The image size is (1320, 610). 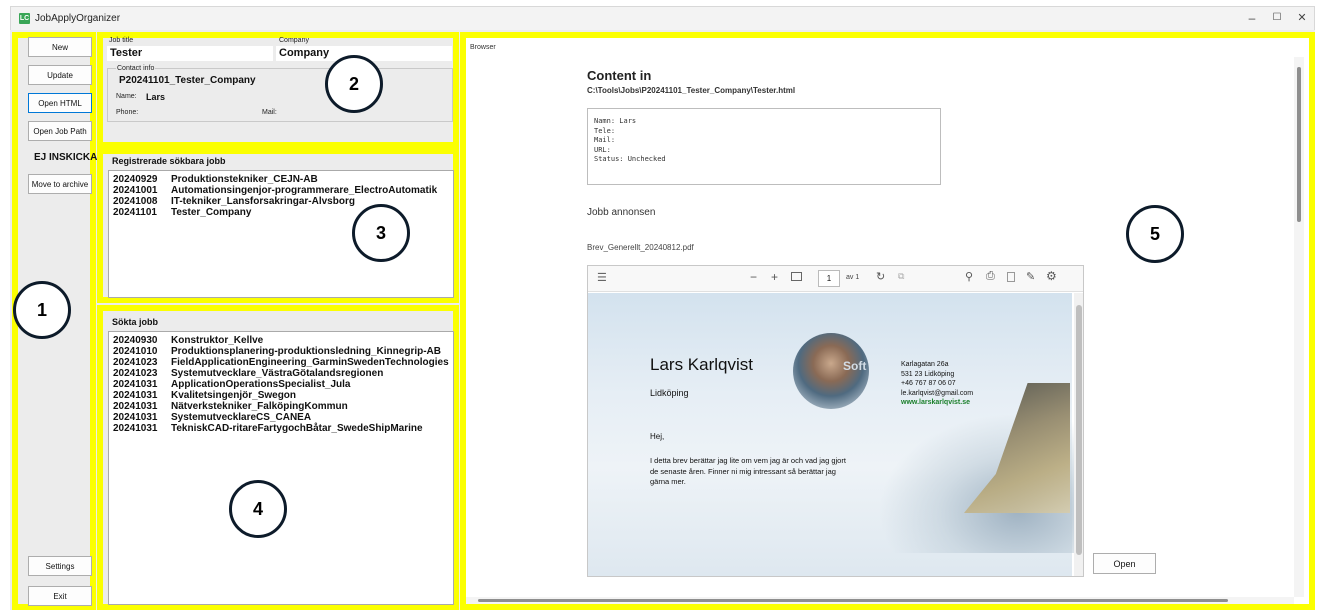 I want to click on address-line: le.karlqvist@gmail.com, so click(x=937, y=393).